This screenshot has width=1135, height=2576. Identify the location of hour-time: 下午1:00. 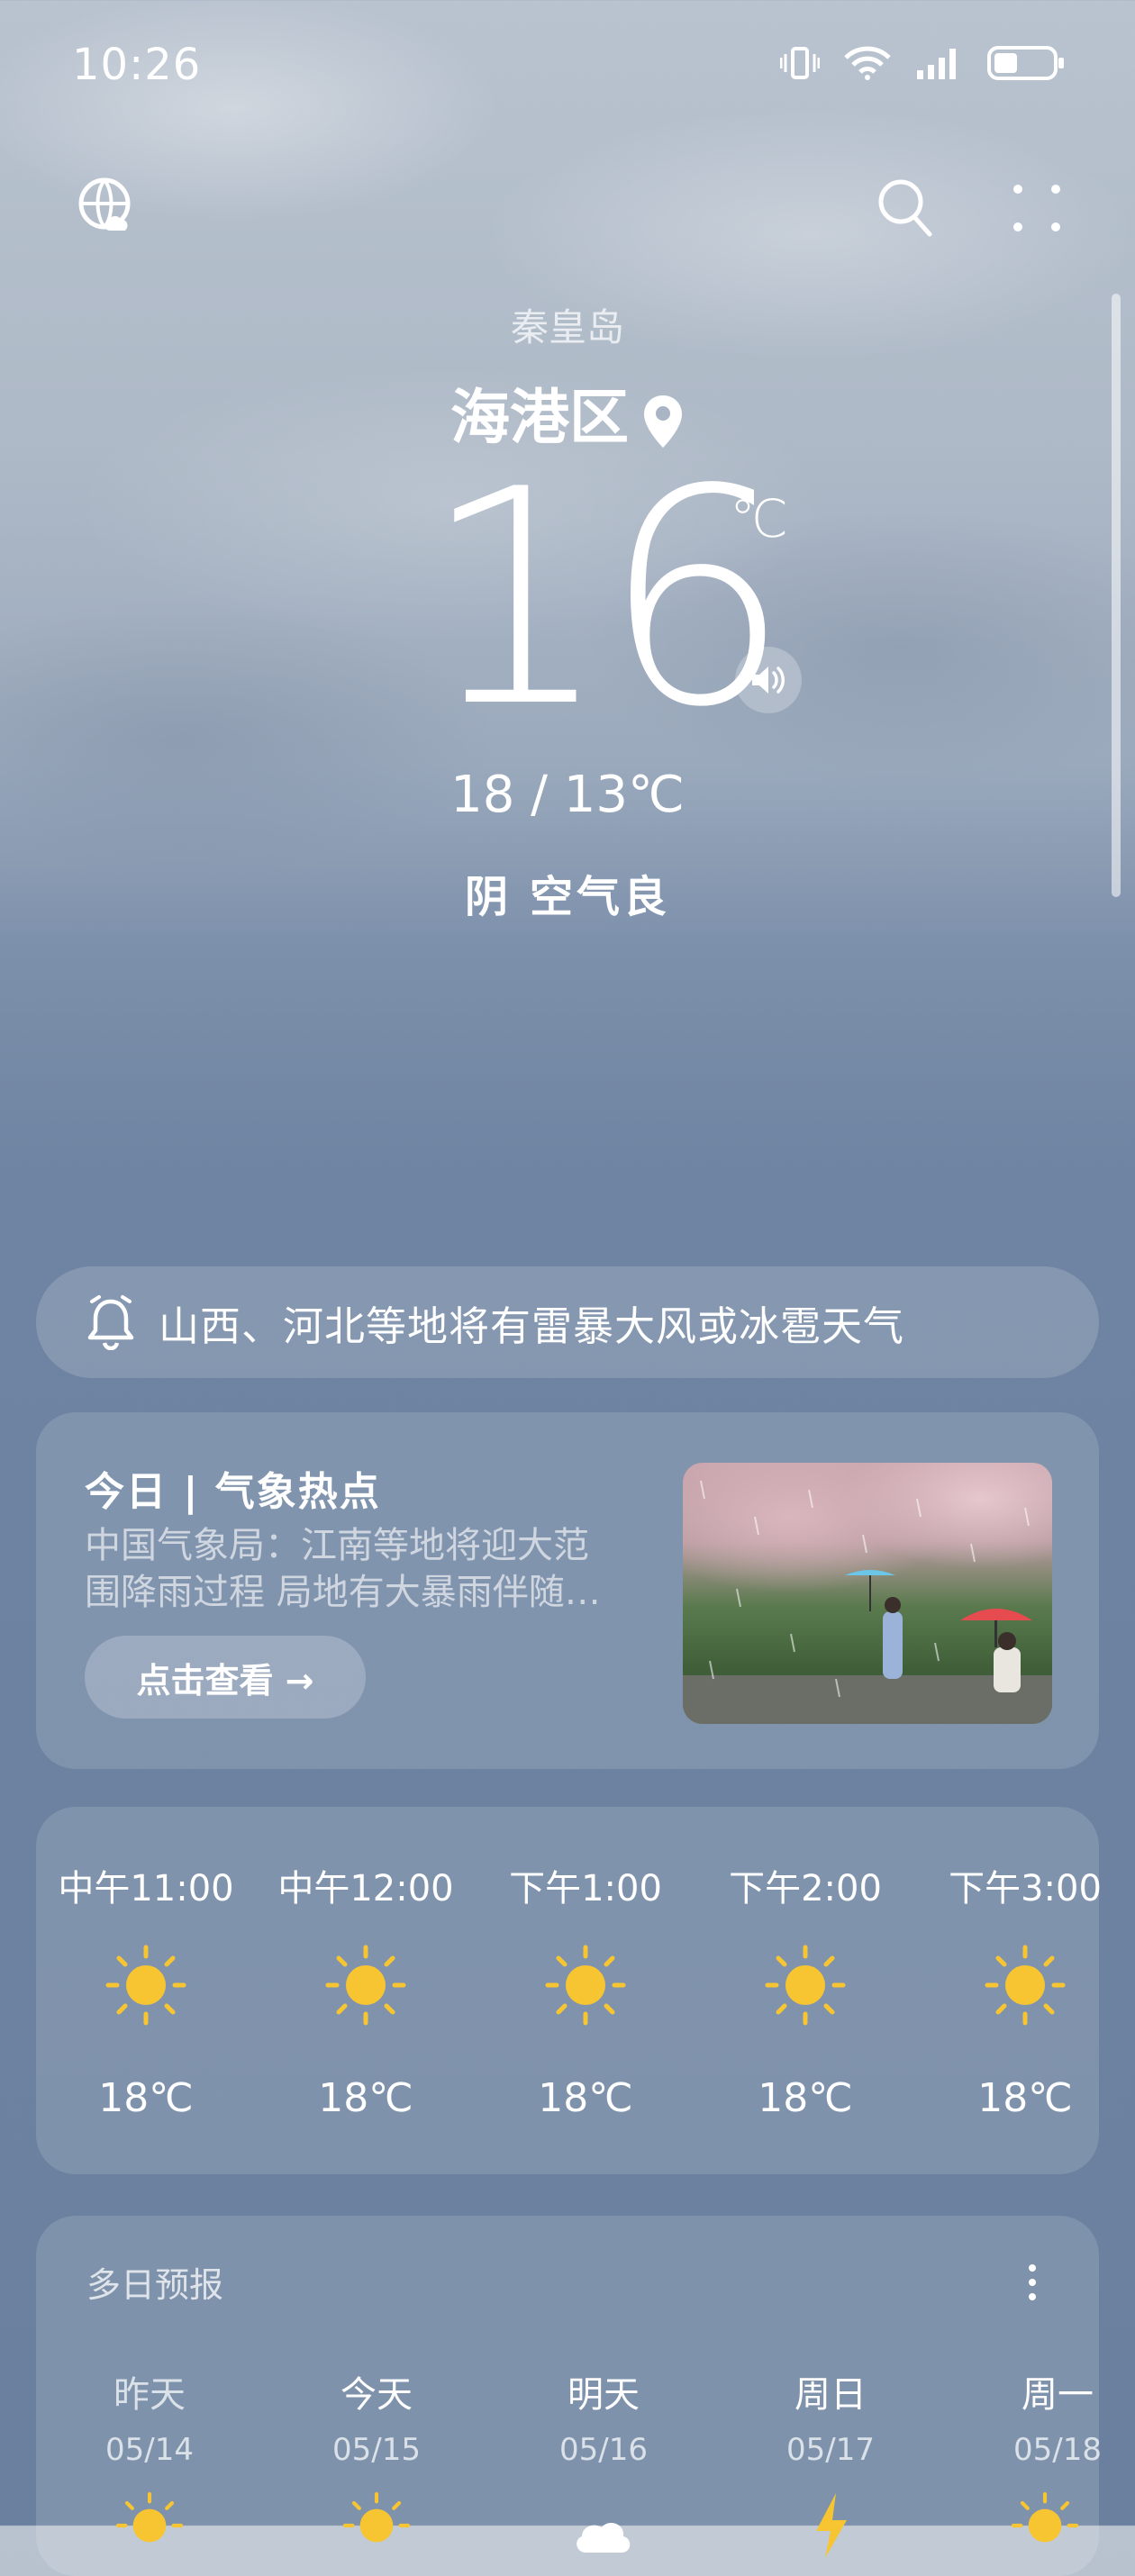
(585, 1888).